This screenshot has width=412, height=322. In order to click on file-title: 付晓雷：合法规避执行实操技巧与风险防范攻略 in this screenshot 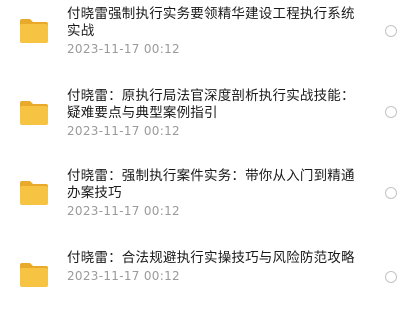, I will do `click(211, 258)`.